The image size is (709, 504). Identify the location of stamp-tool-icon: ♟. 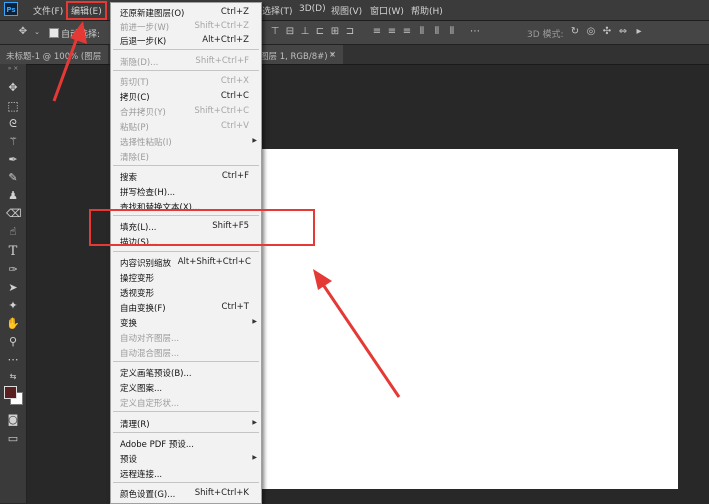
(13, 196).